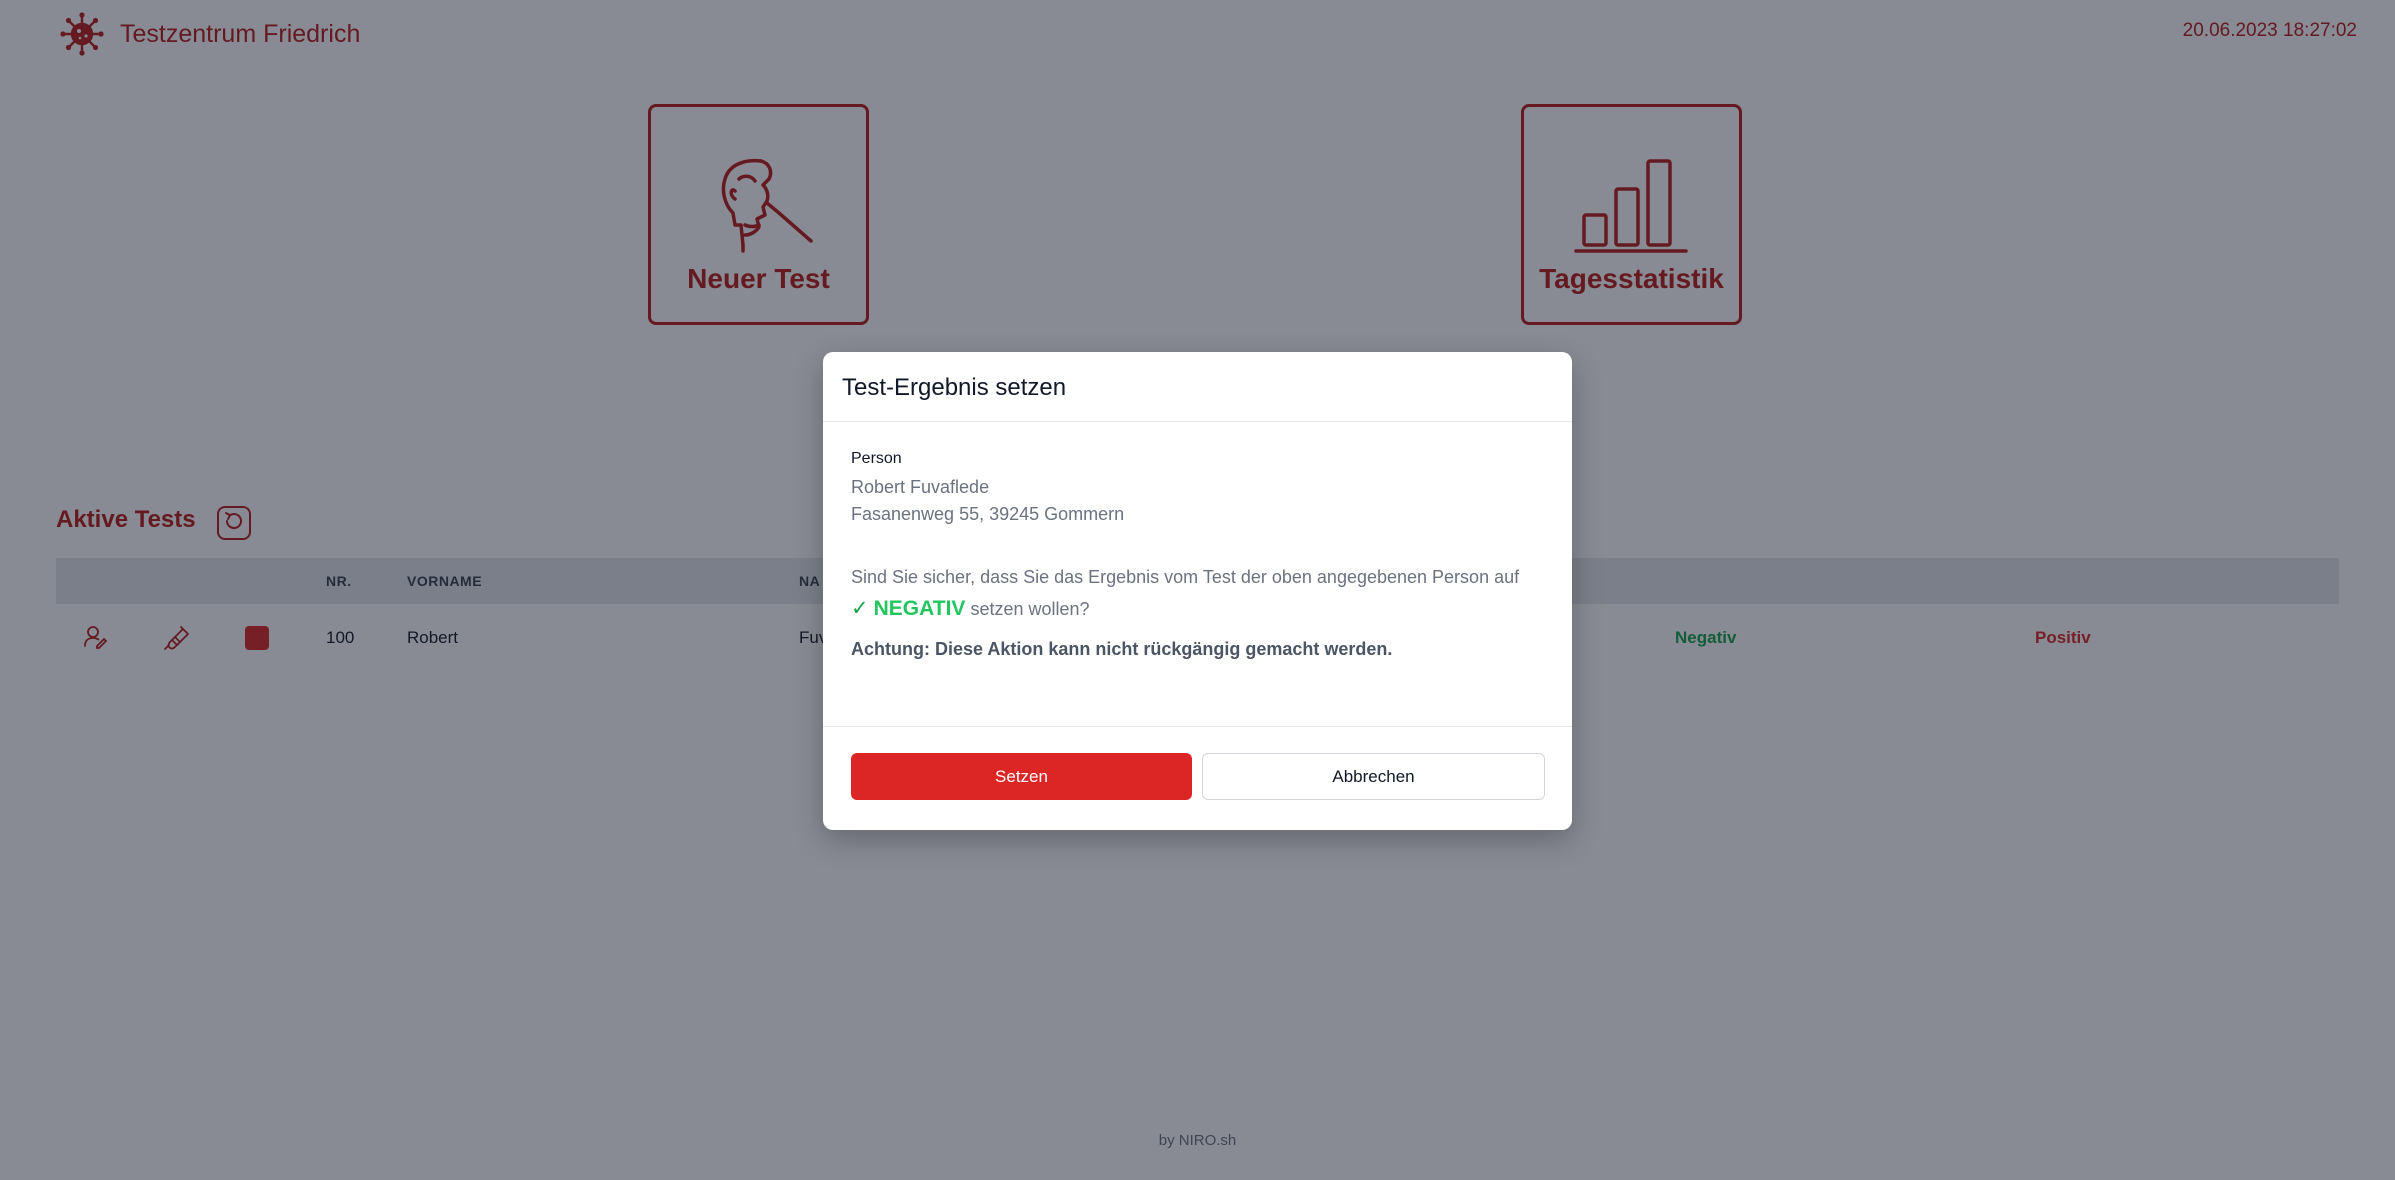  I want to click on check-icon: ✓, so click(860, 608).